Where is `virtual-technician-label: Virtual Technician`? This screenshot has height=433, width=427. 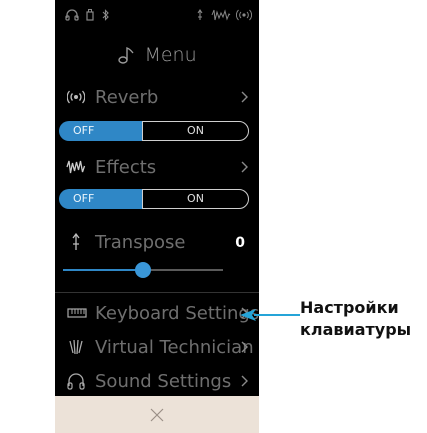 virtual-technician-label: Virtual Technician is located at coordinates (174, 347).